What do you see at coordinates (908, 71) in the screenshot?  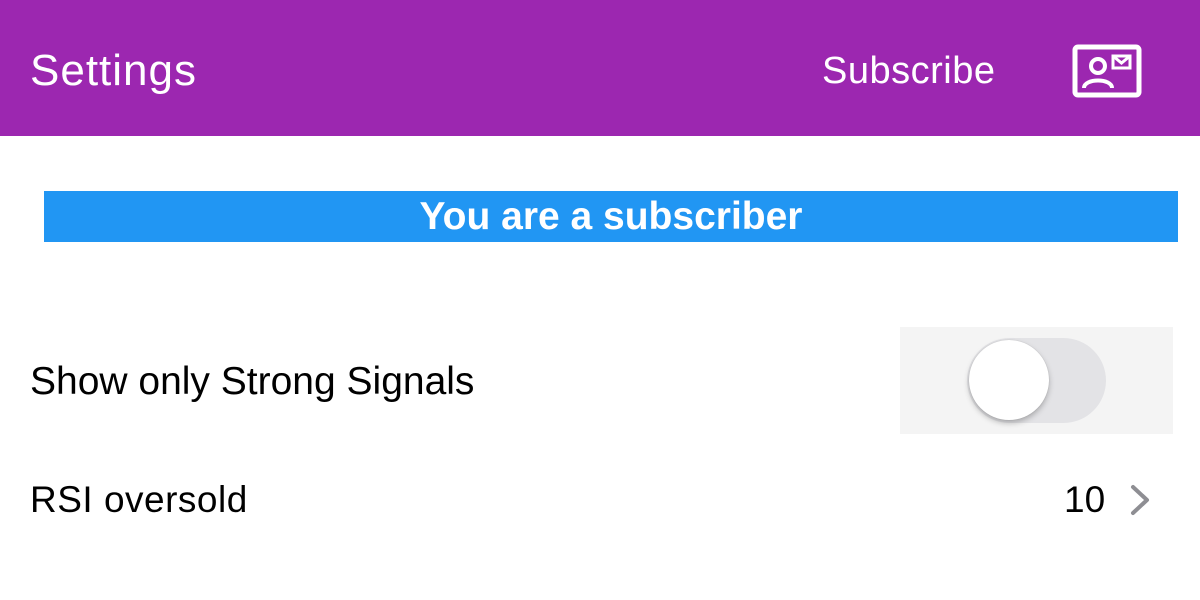 I see `subscribe-button: Subscribe` at bounding box center [908, 71].